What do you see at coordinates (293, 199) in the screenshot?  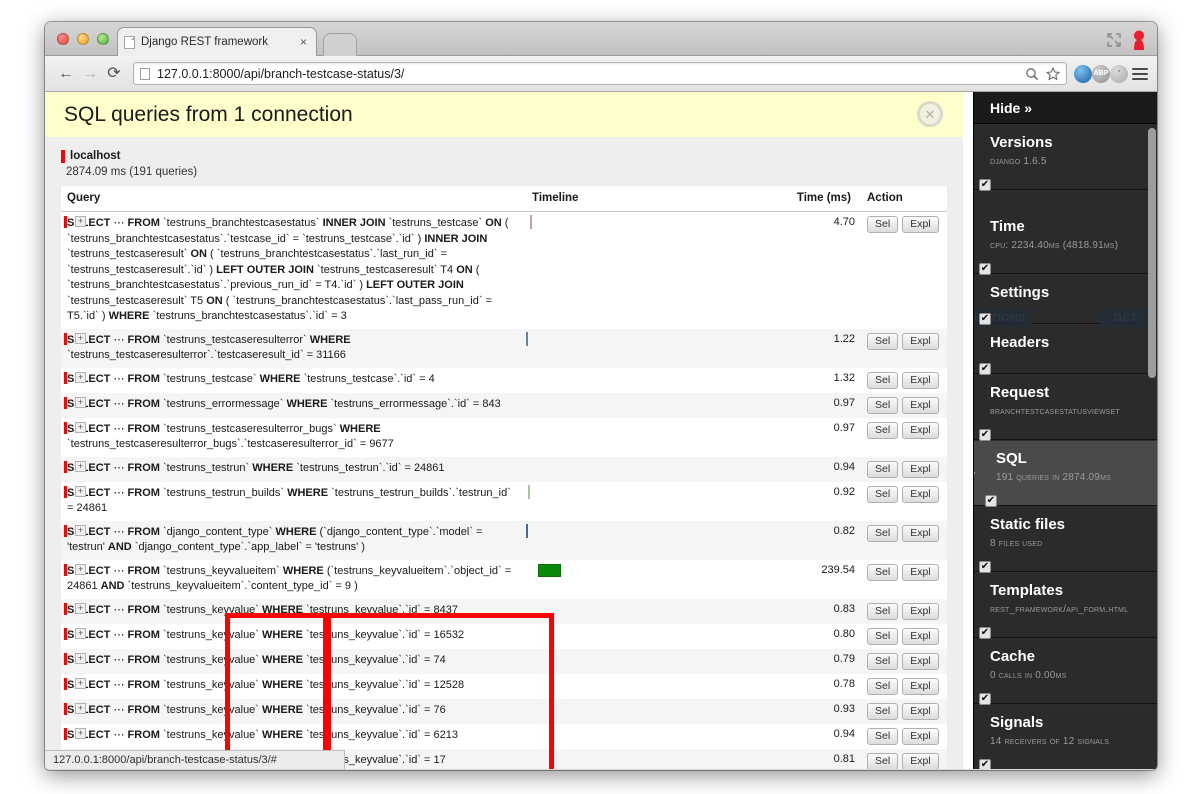 I see `column-header-query: Query` at bounding box center [293, 199].